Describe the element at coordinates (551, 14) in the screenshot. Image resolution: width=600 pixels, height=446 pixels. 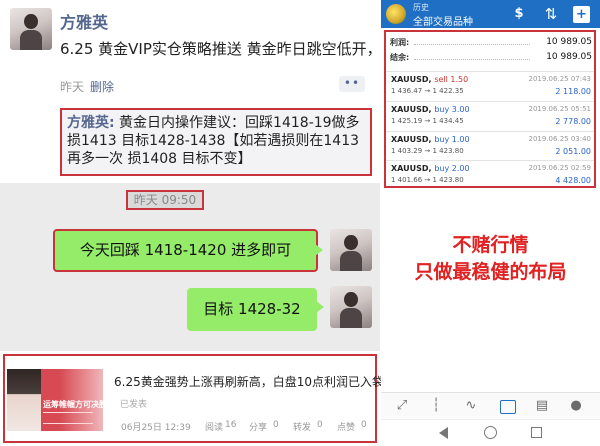
I see `sort-icon: ⇅` at that location.